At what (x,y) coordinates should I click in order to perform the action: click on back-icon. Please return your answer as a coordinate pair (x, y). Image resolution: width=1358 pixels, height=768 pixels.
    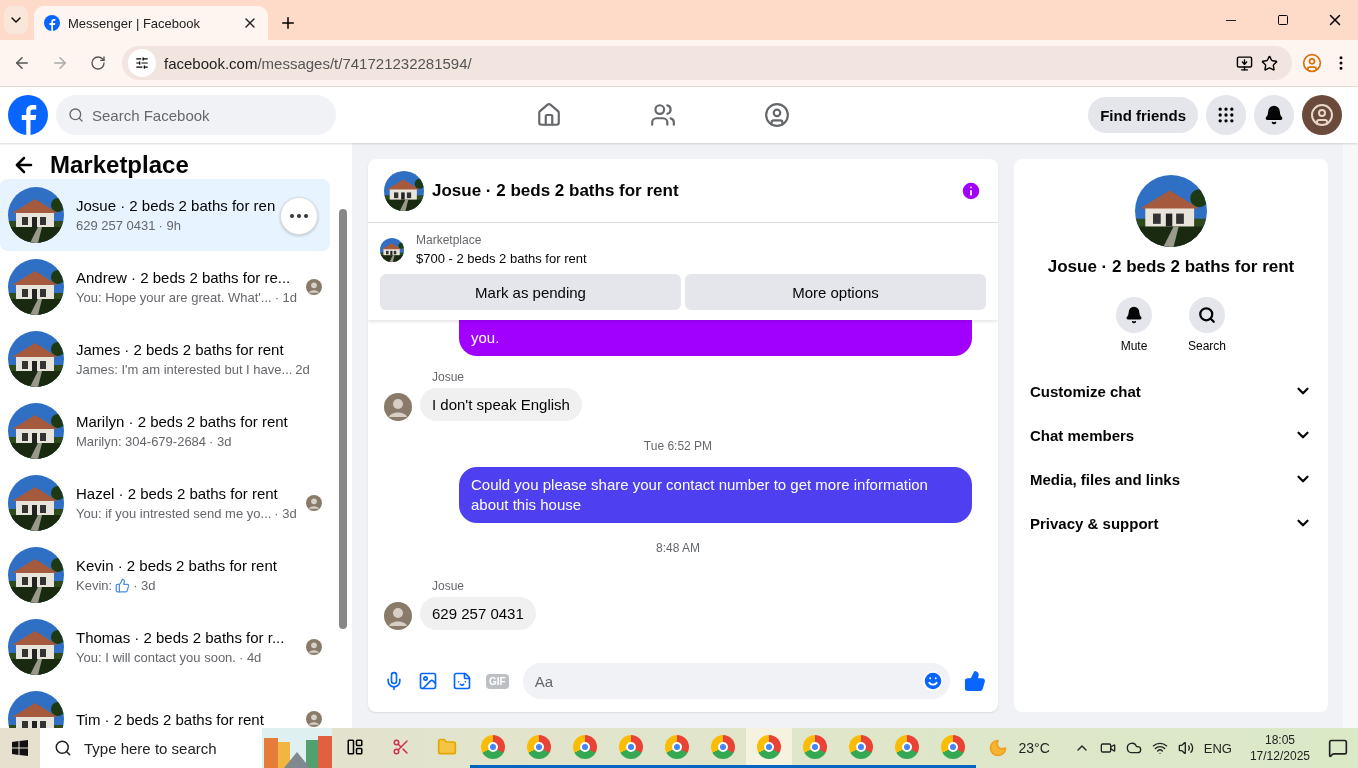
    Looking at the image, I should click on (22, 63).